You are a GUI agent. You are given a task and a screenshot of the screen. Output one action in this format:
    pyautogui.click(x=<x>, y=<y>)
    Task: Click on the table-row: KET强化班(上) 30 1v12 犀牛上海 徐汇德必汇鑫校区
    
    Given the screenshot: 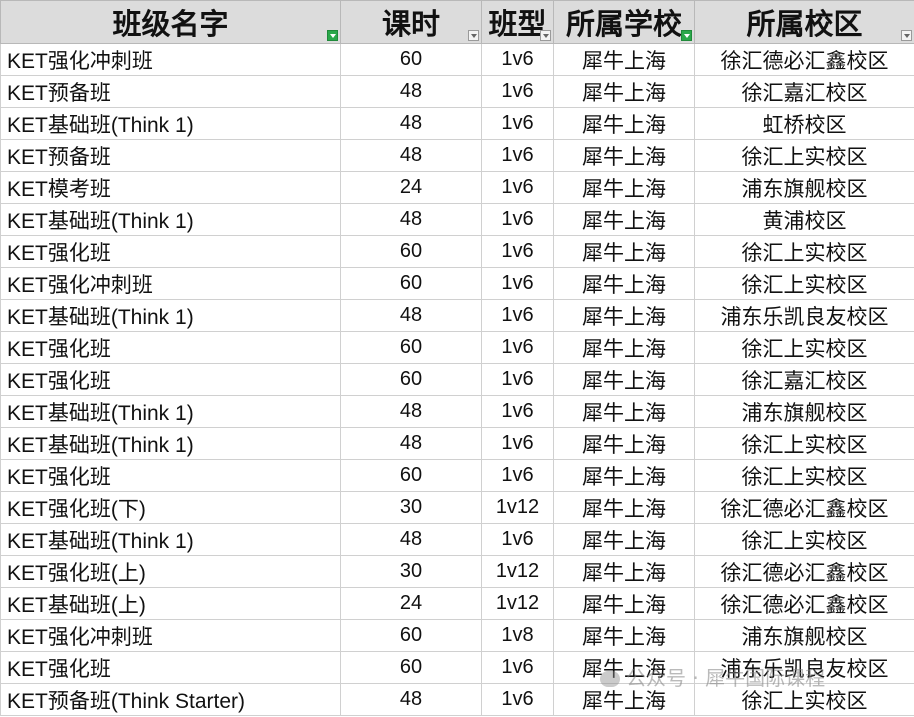 What is the action you would take?
    pyautogui.click(x=457, y=571)
    